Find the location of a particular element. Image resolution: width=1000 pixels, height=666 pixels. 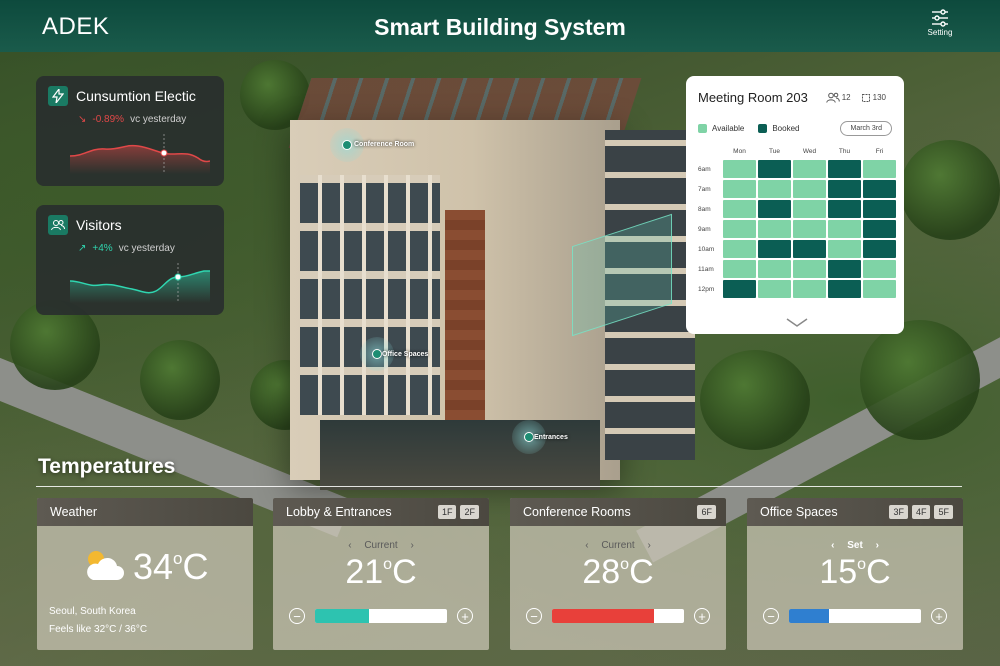

time-label: 9am is located at coordinates (704, 229).